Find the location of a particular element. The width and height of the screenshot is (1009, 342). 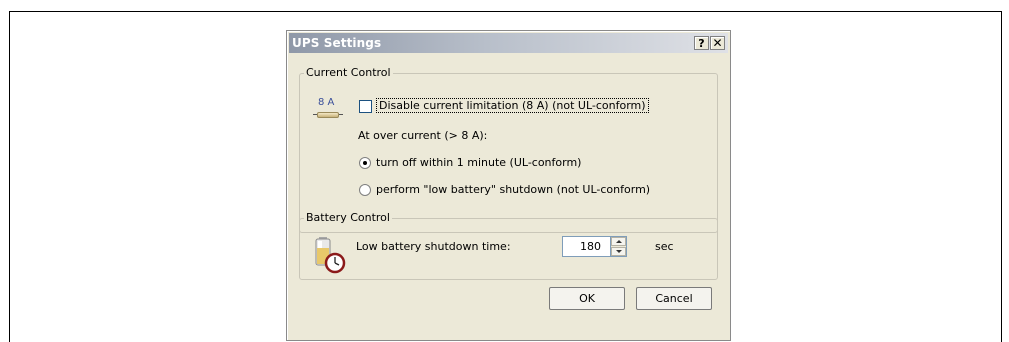

fuse-icon: 8 A is located at coordinates (328, 108).